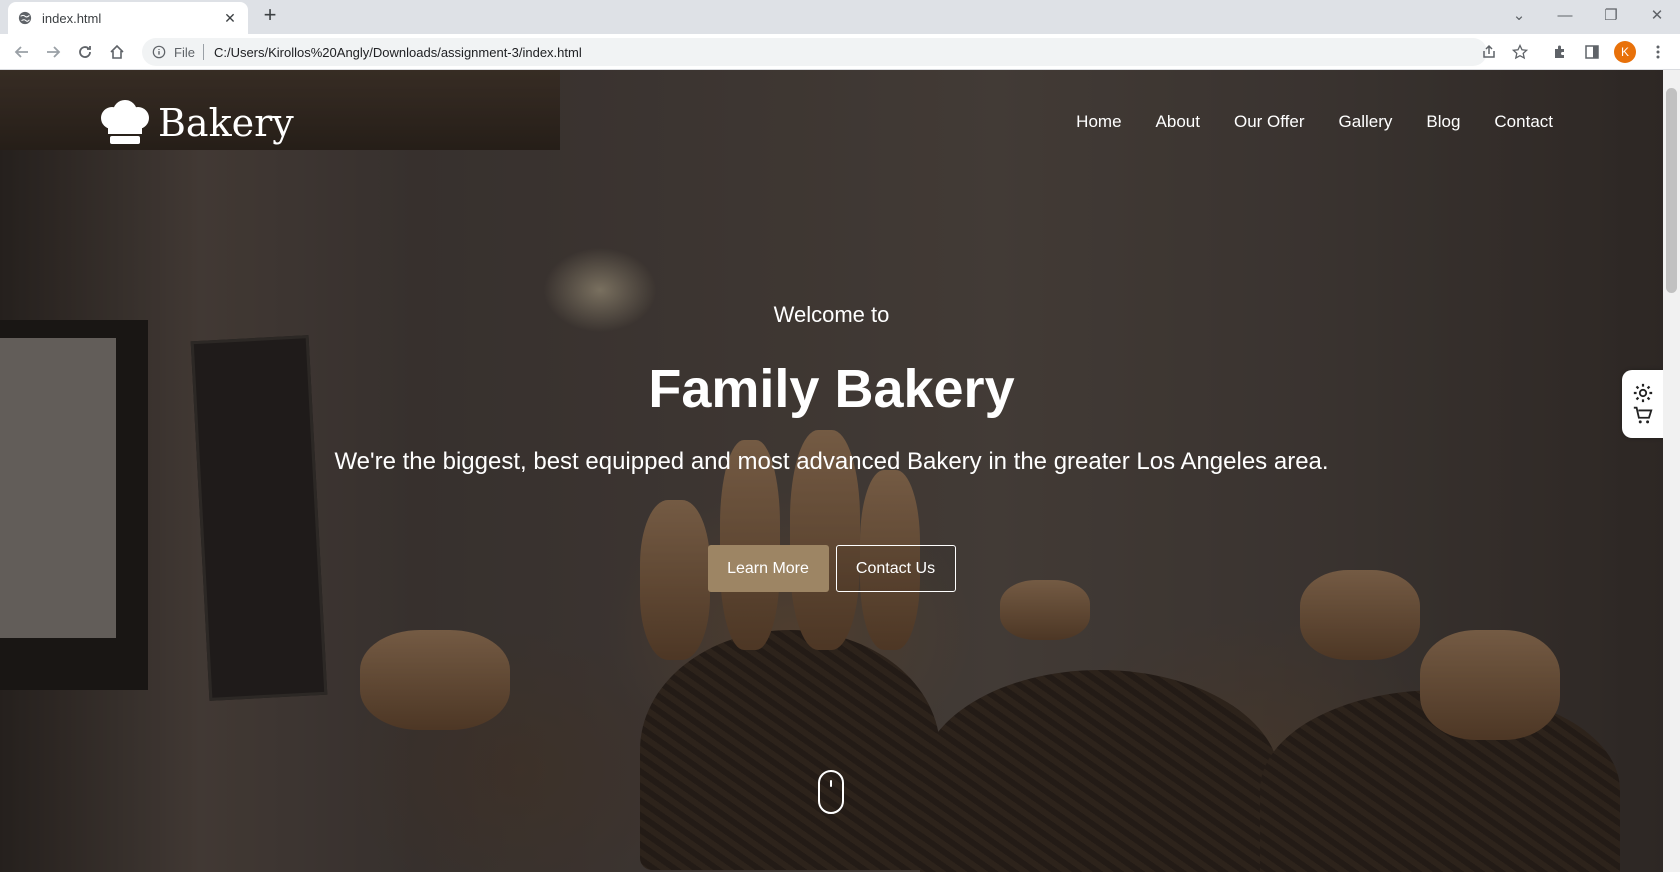  I want to click on nav-link-blog: Blog, so click(1443, 122).